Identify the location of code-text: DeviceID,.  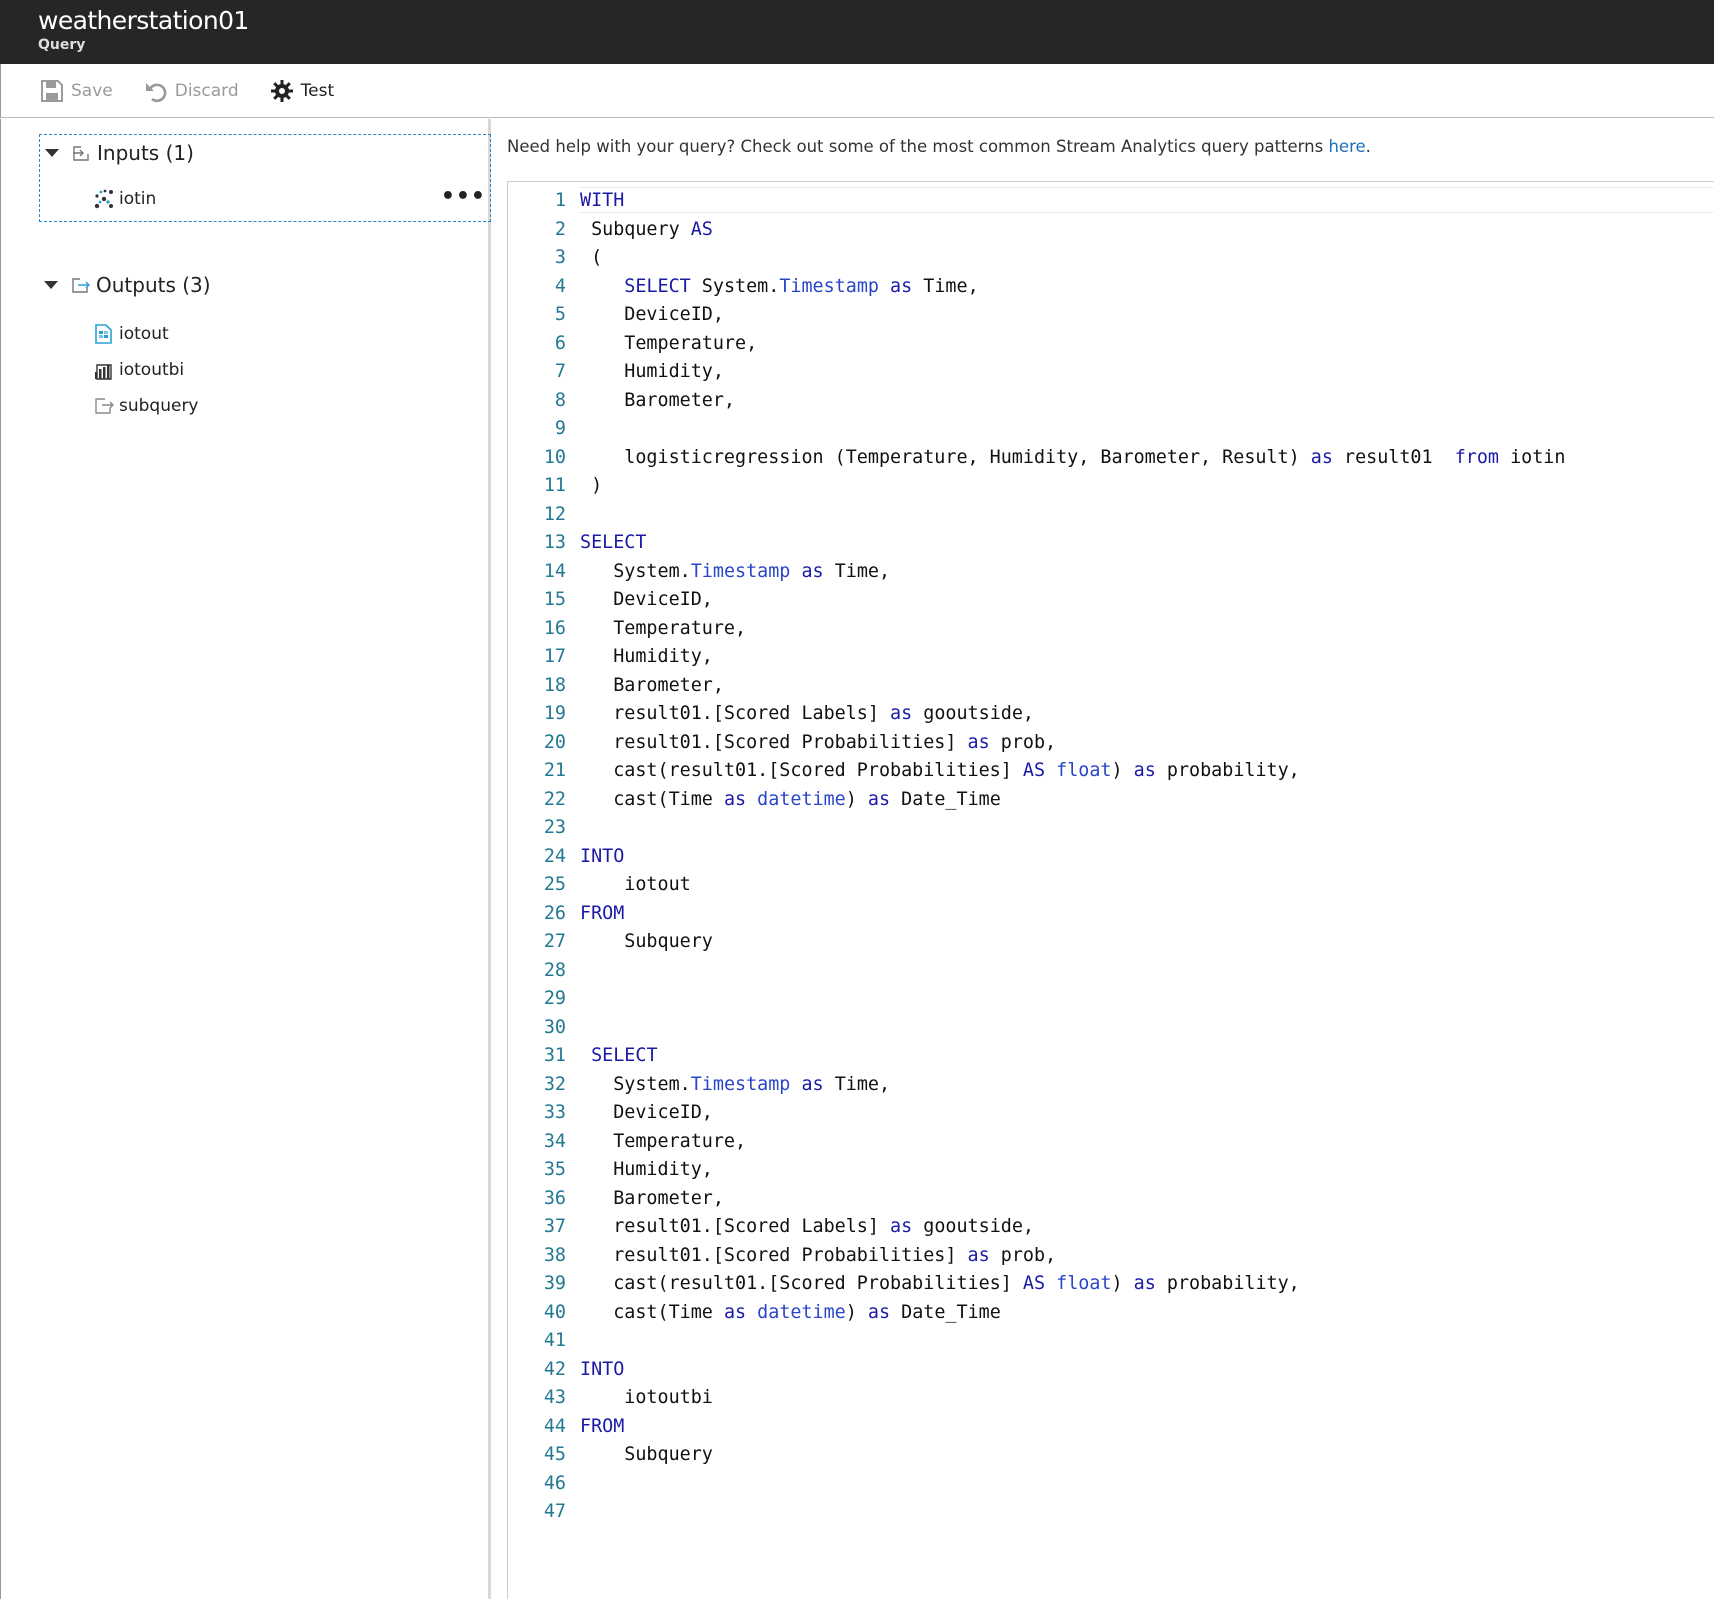
(639, 1113).